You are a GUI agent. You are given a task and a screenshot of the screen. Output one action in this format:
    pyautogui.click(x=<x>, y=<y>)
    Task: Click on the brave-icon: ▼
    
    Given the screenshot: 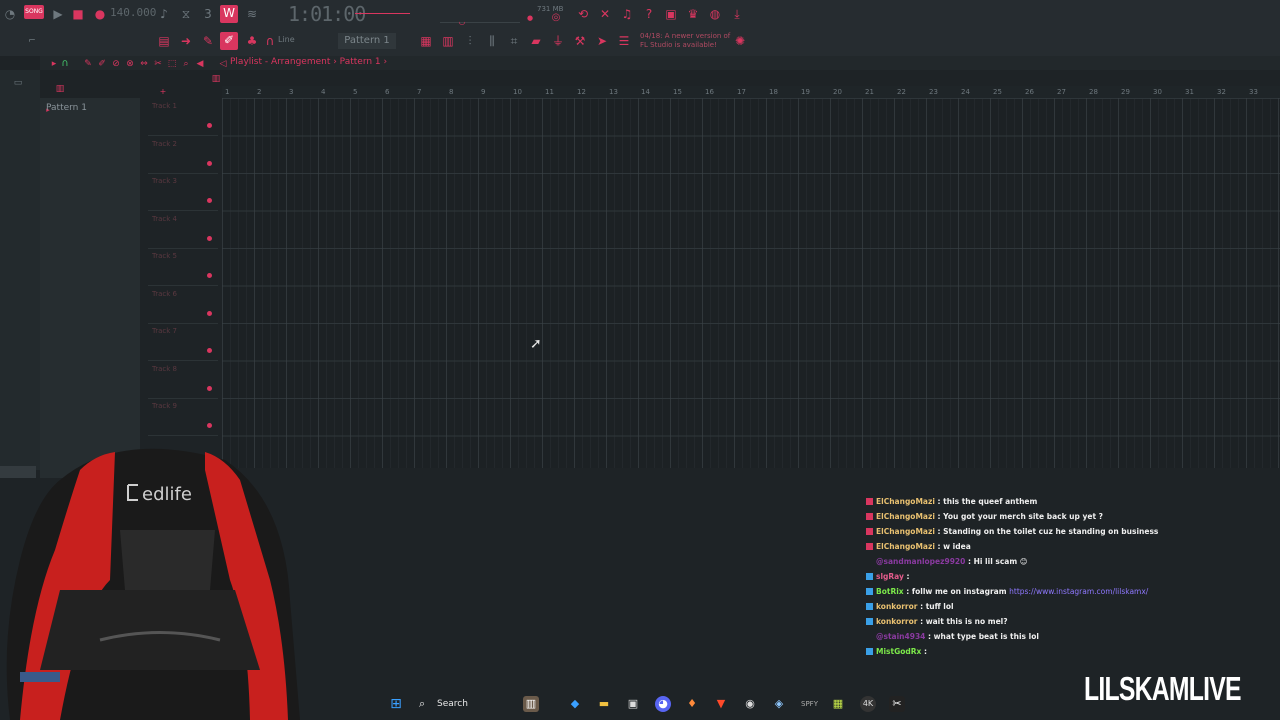 What is the action you would take?
    pyautogui.click(x=721, y=704)
    